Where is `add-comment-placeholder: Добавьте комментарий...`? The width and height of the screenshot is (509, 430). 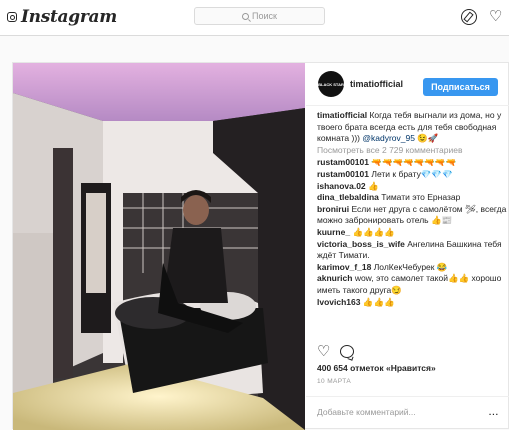
add-comment-placeholder: Добавьте комментарий... is located at coordinates (366, 412).